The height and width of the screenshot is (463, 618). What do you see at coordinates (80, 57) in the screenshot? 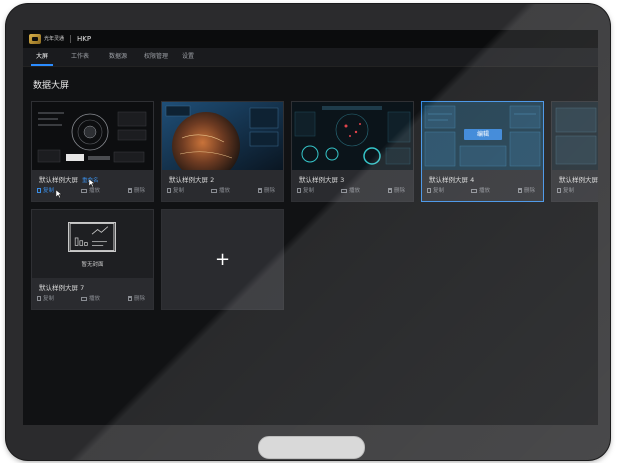
I see `tab-worksheets: 工作表` at bounding box center [80, 57].